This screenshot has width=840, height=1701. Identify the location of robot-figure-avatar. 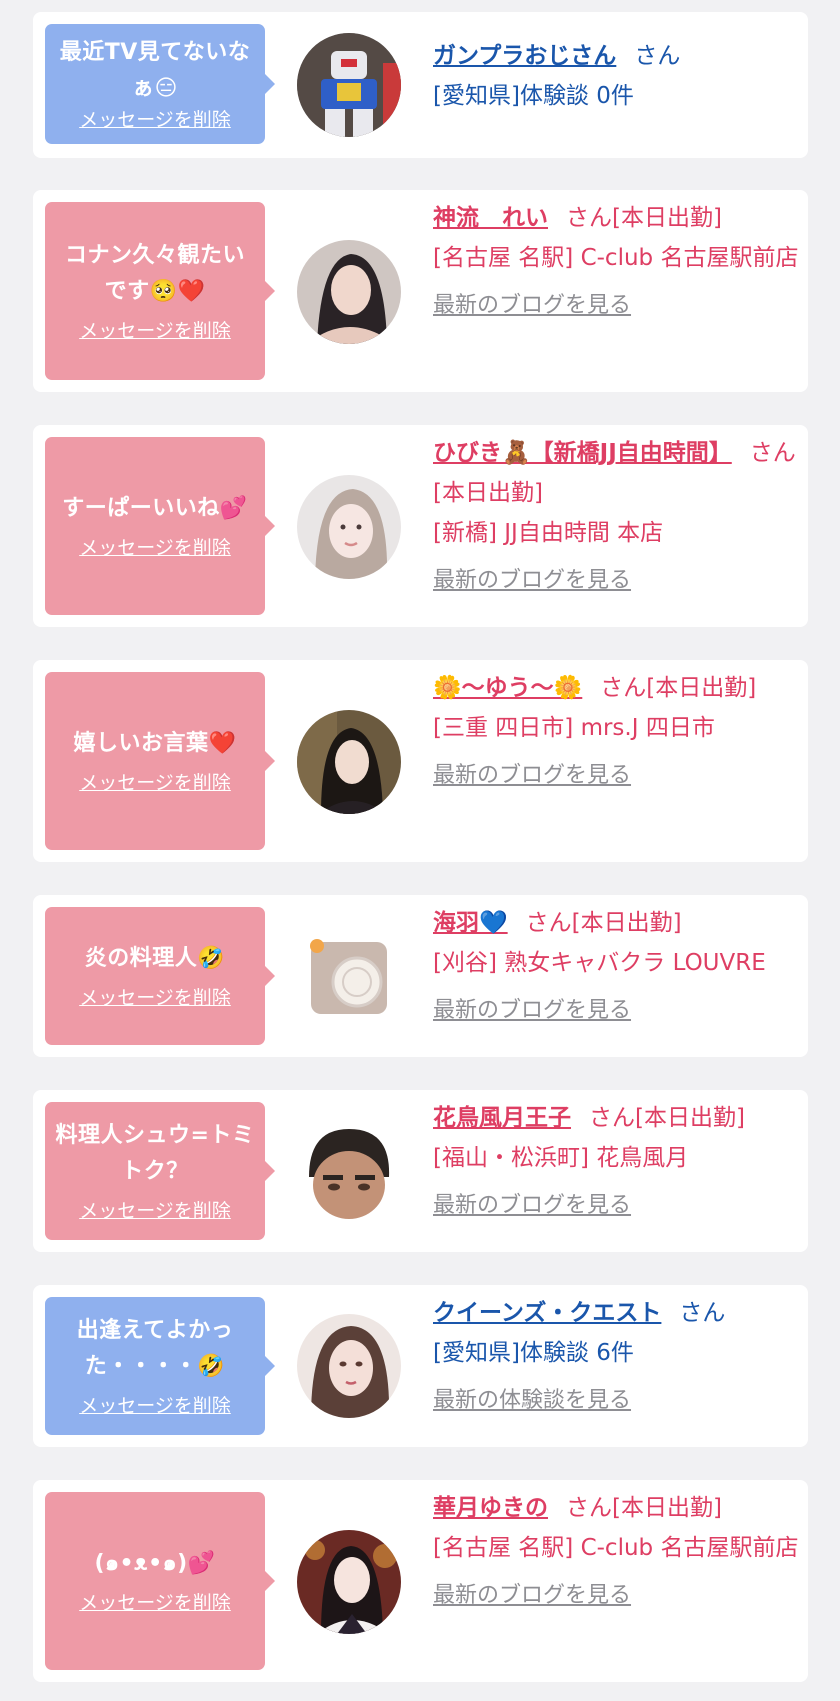
(349, 85).